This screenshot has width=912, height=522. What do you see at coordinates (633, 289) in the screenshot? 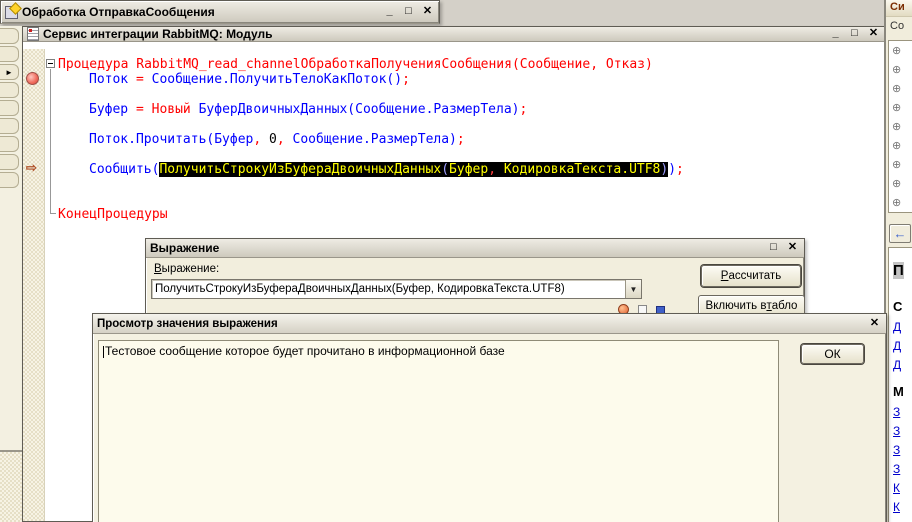
I see `chevron-down-icon: ▼` at bounding box center [633, 289].